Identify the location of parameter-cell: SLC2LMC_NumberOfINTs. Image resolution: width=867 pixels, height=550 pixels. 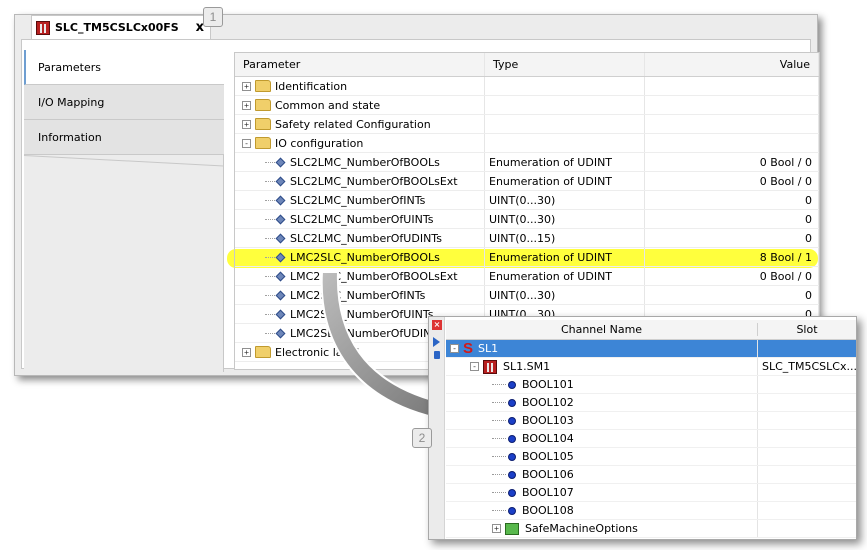
(360, 200).